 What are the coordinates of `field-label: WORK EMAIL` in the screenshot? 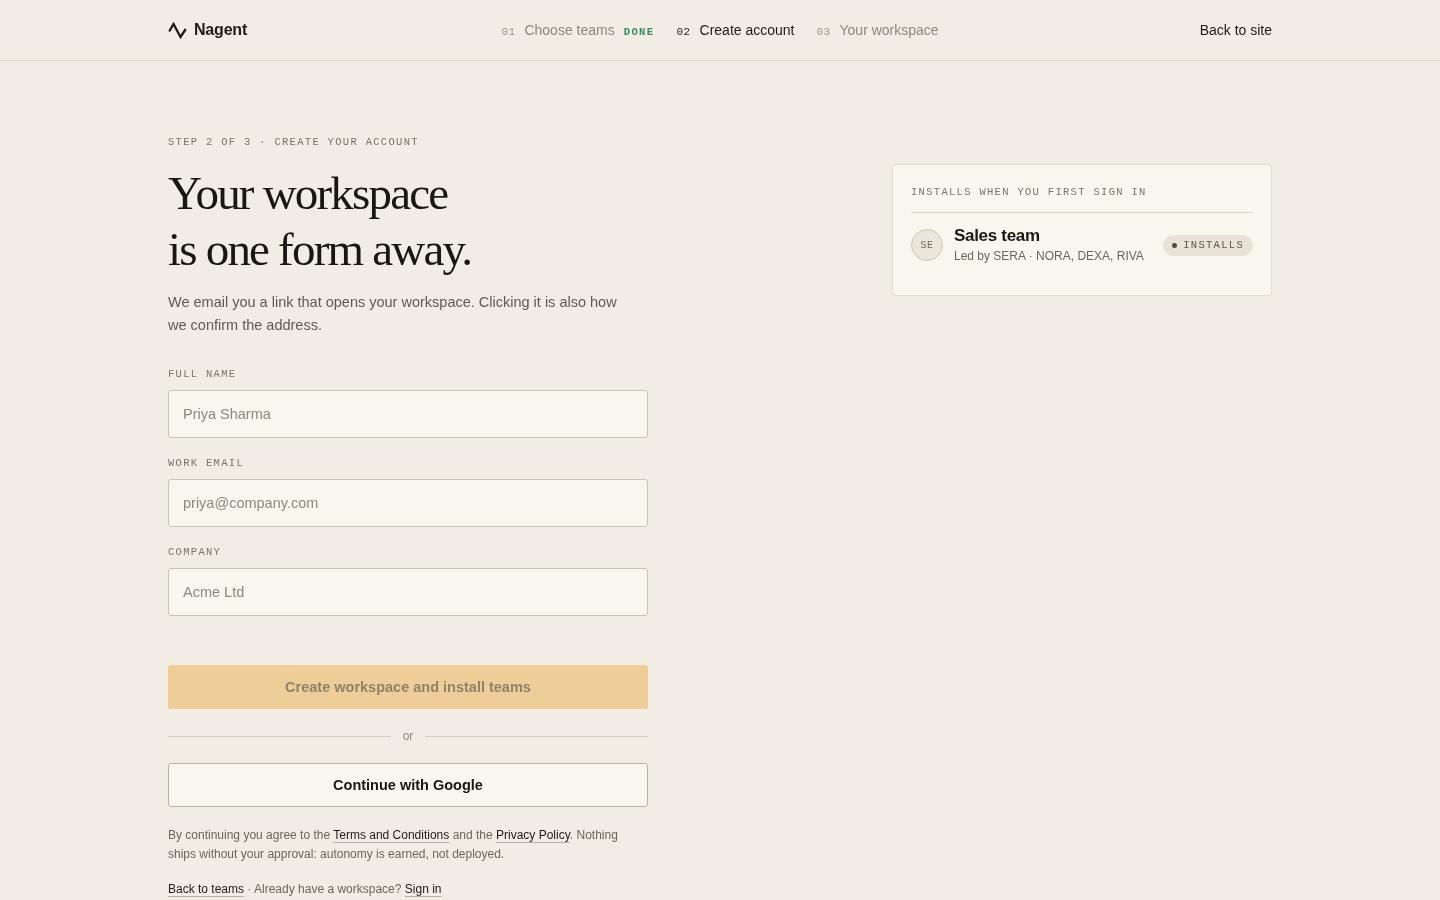 It's located at (206, 463).